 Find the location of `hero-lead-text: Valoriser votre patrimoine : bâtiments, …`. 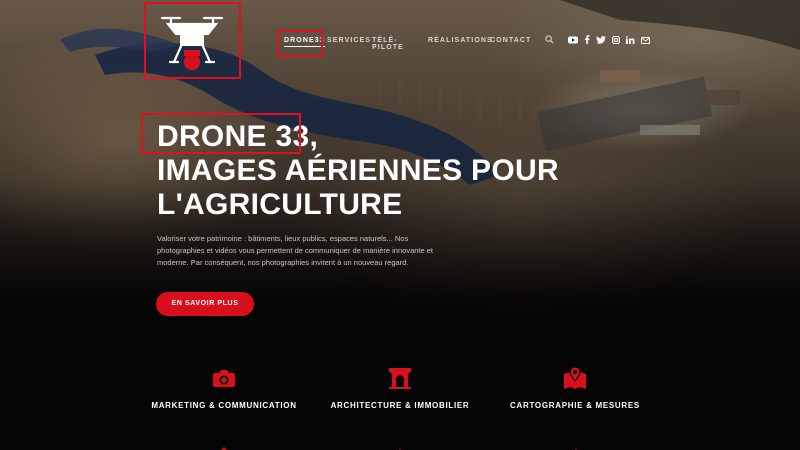

hero-lead-text: Valoriser votre patrimoine : bâtiments, … is located at coordinates (295, 250).